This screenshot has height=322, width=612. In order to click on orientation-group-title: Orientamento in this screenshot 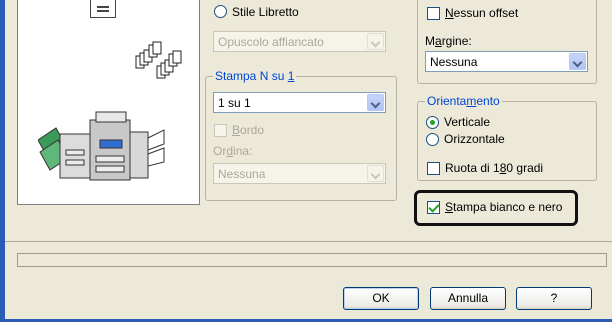, I will do `click(463, 101)`.